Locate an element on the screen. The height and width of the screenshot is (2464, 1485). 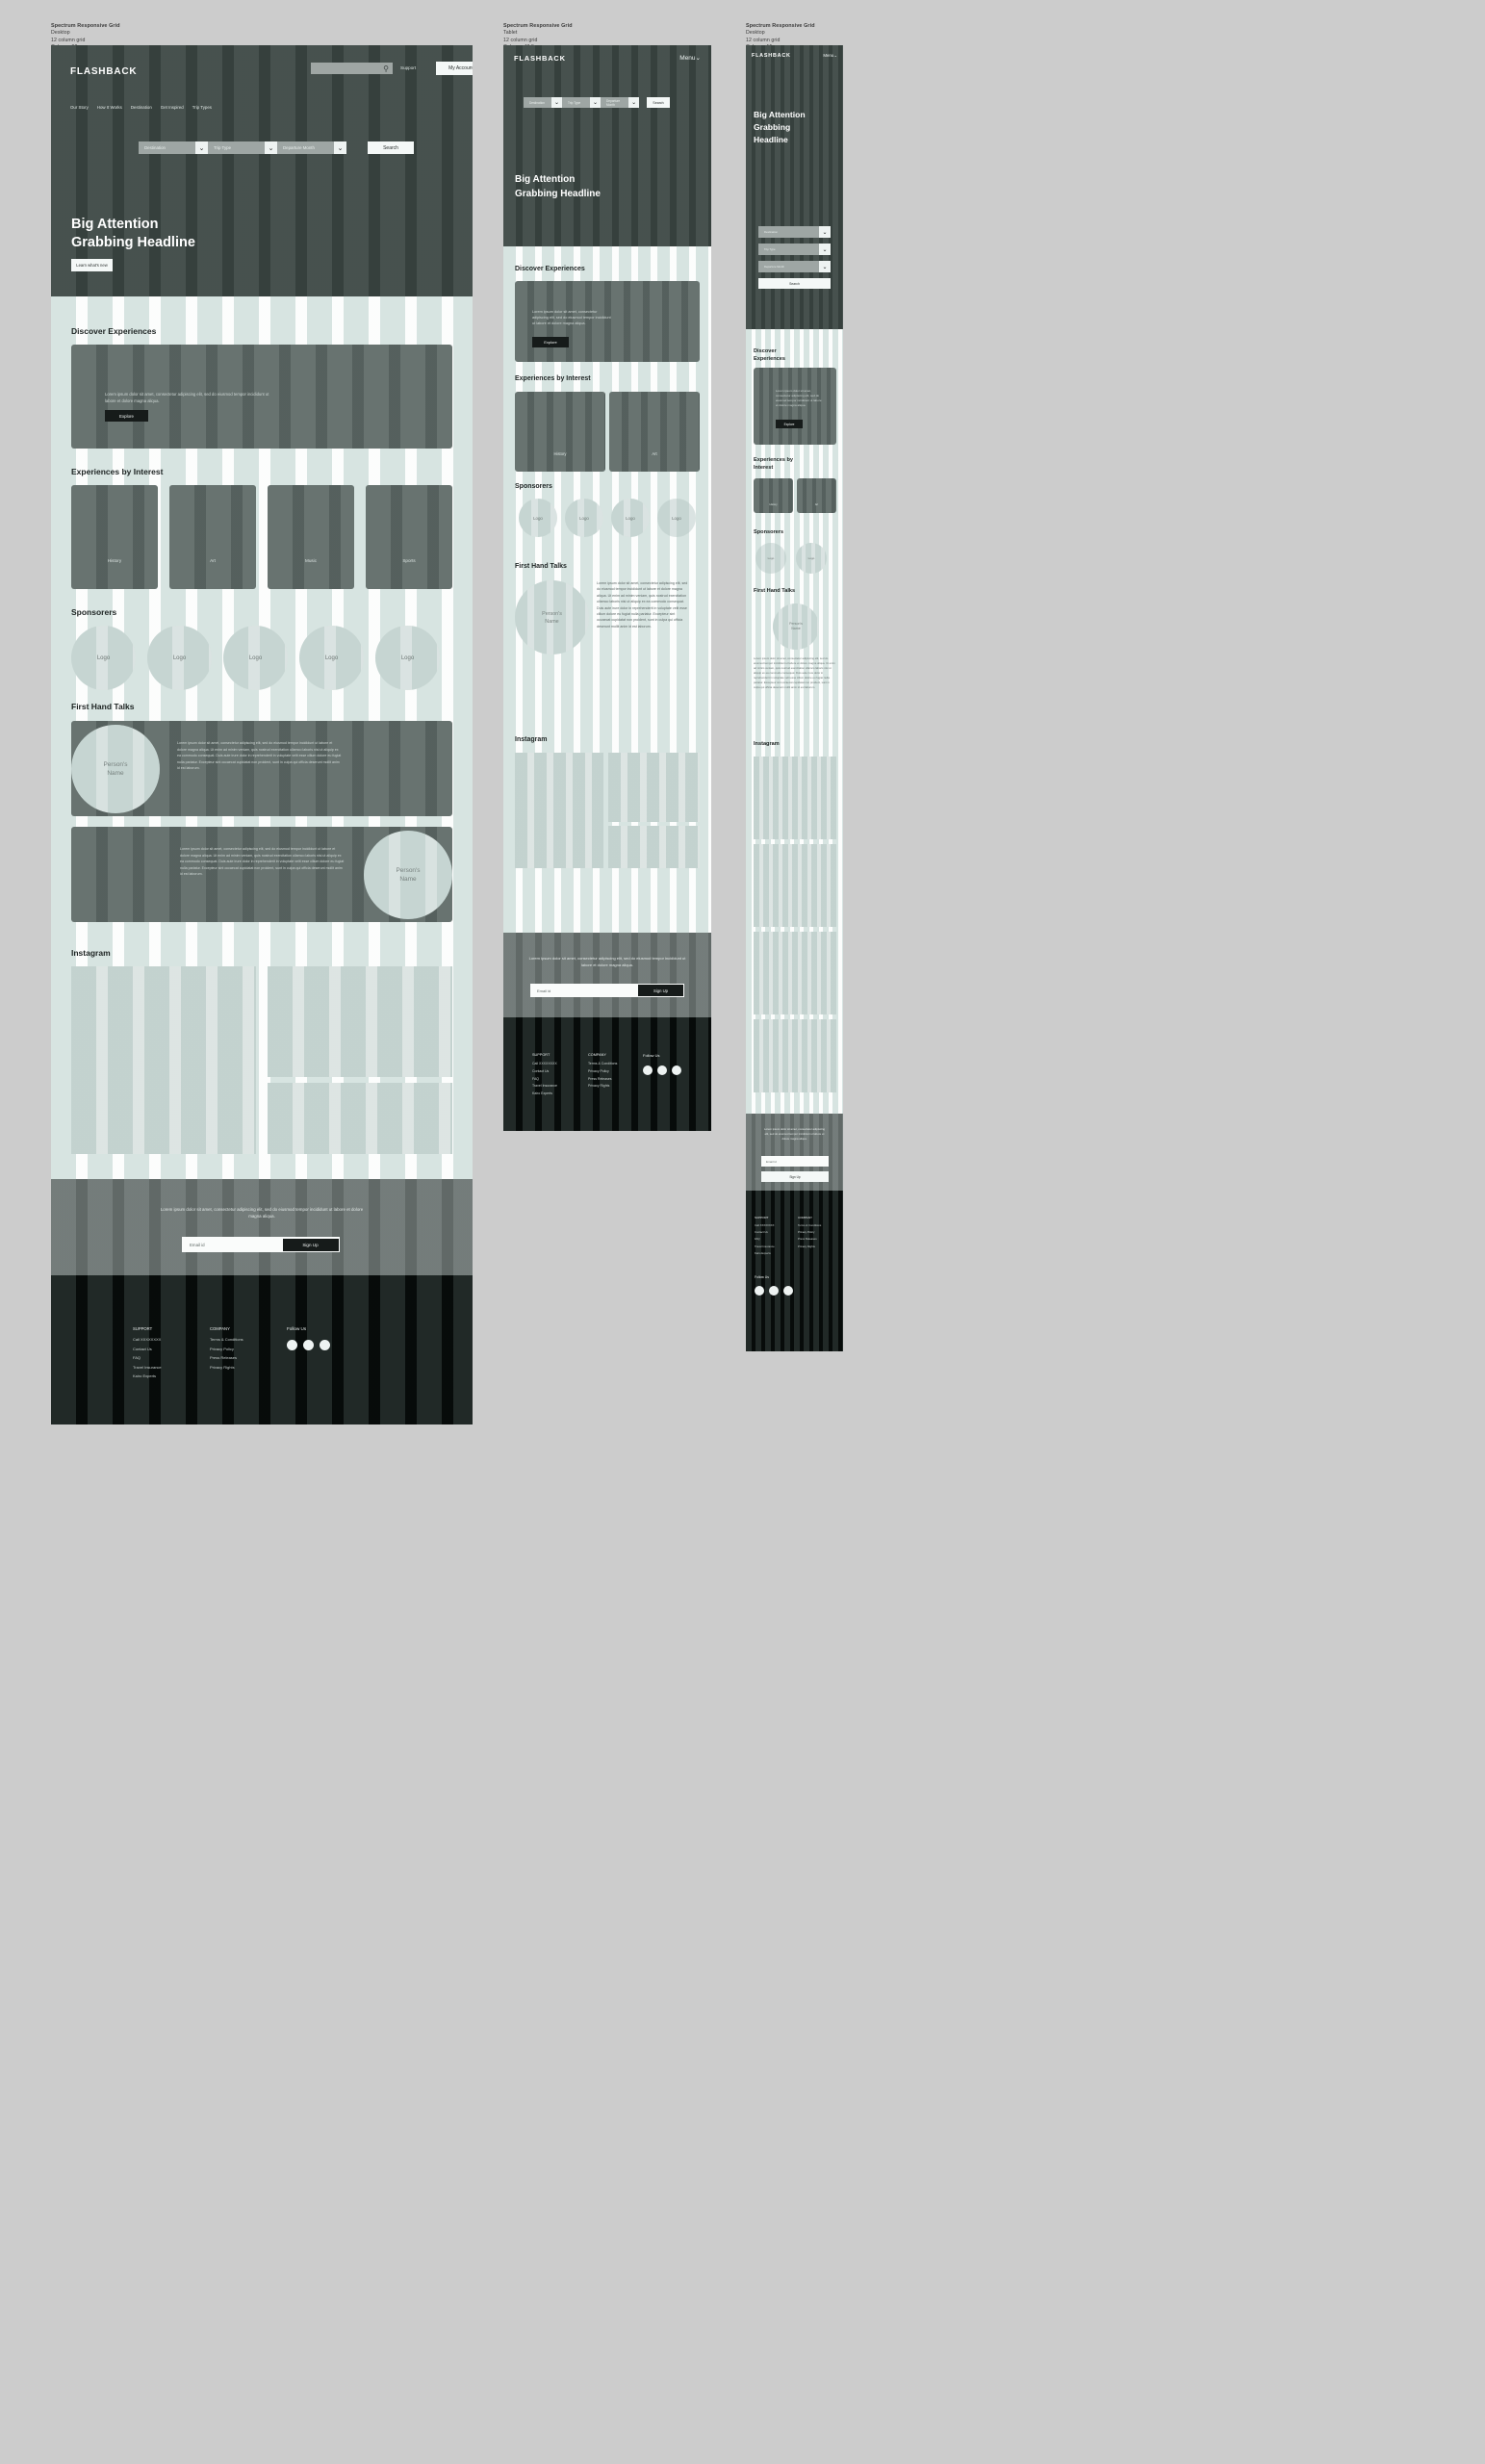
interest-card-sports: Sports is located at coordinates (409, 537).